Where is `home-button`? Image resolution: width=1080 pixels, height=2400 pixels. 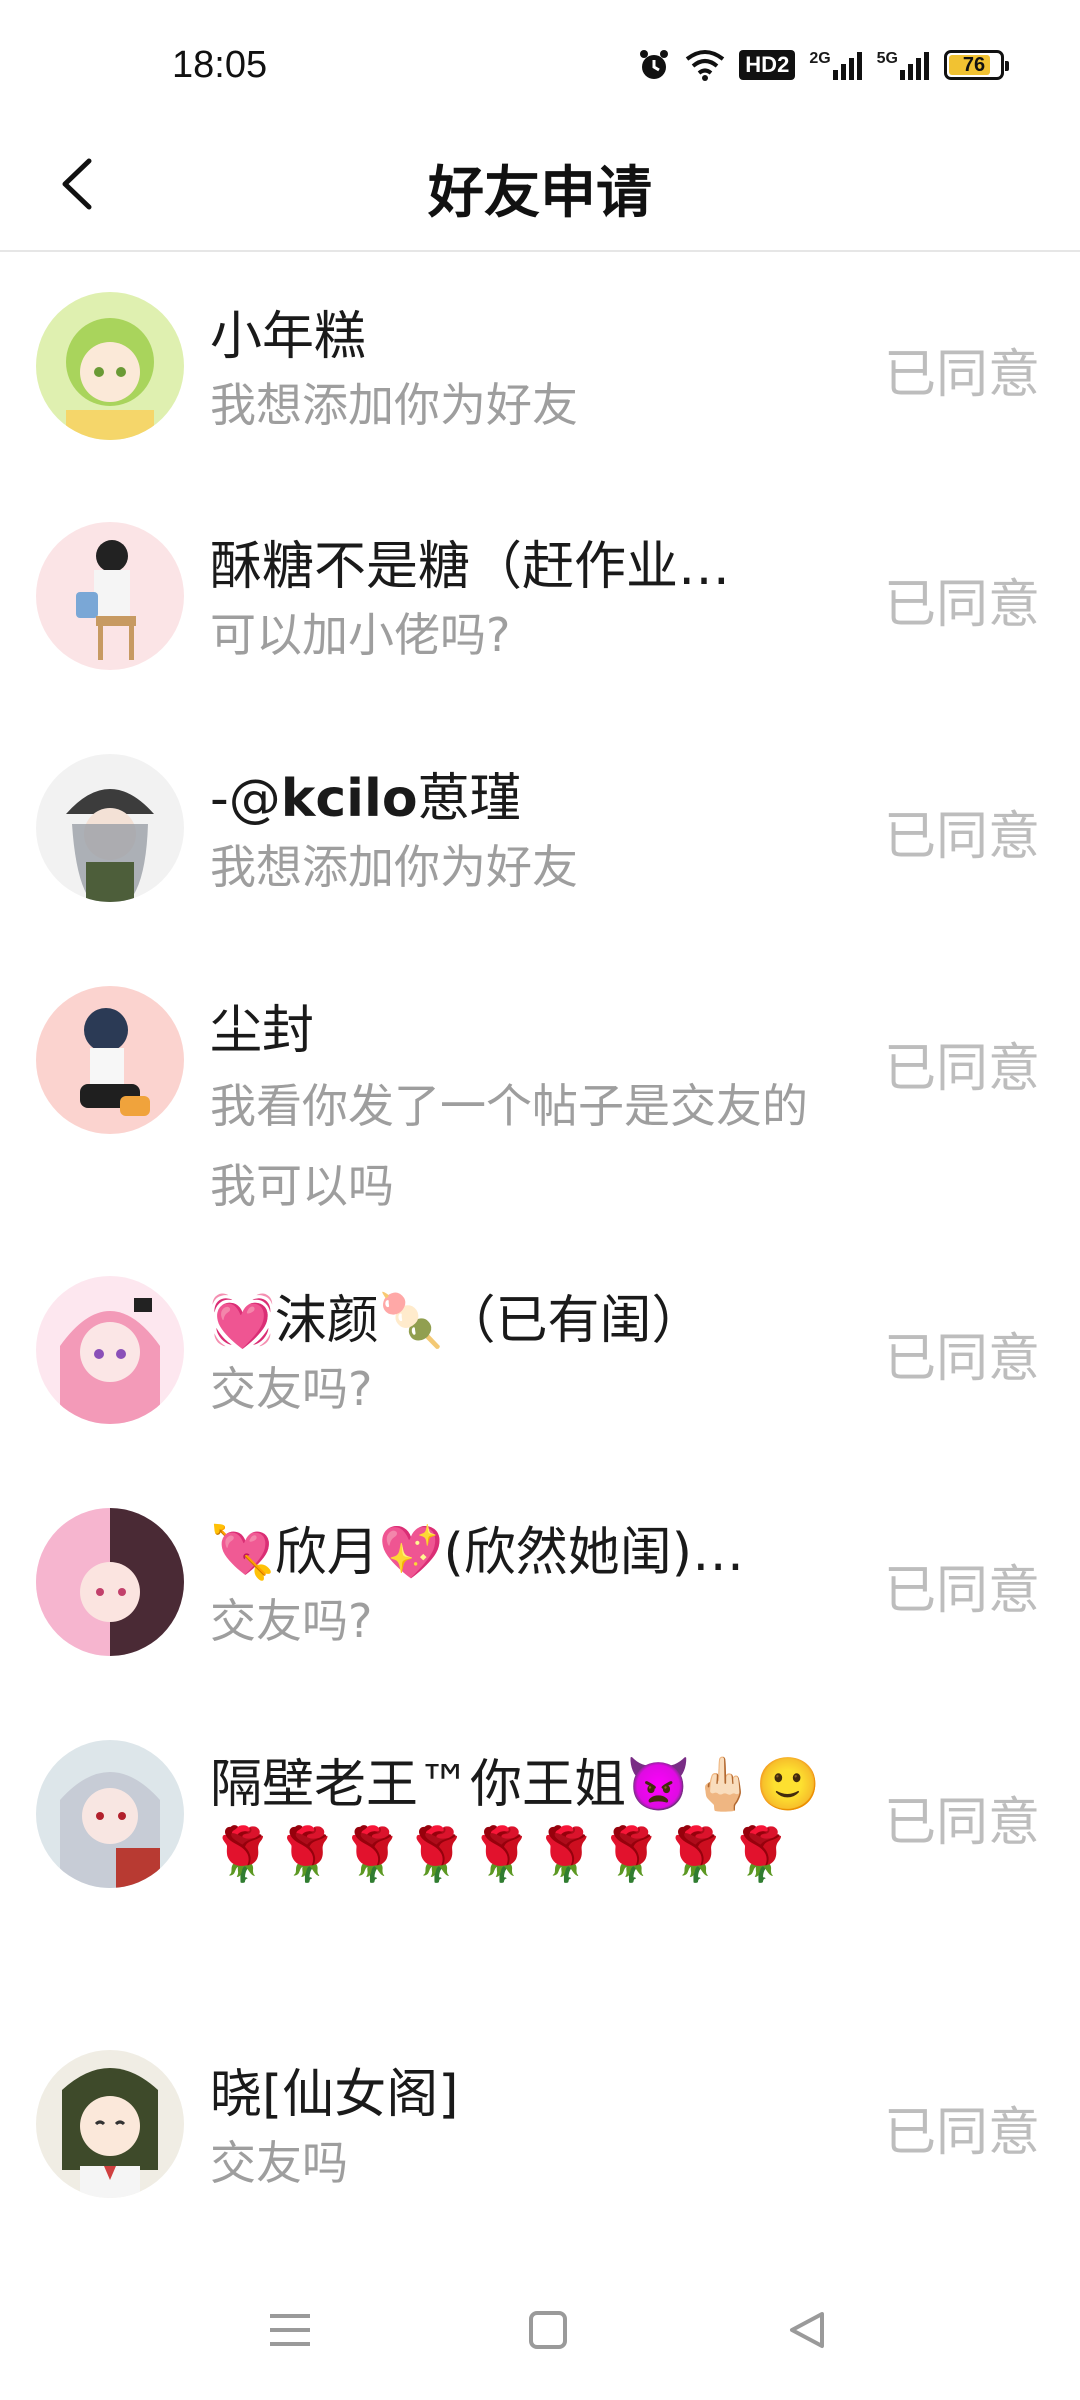
home-button is located at coordinates (548, 2330).